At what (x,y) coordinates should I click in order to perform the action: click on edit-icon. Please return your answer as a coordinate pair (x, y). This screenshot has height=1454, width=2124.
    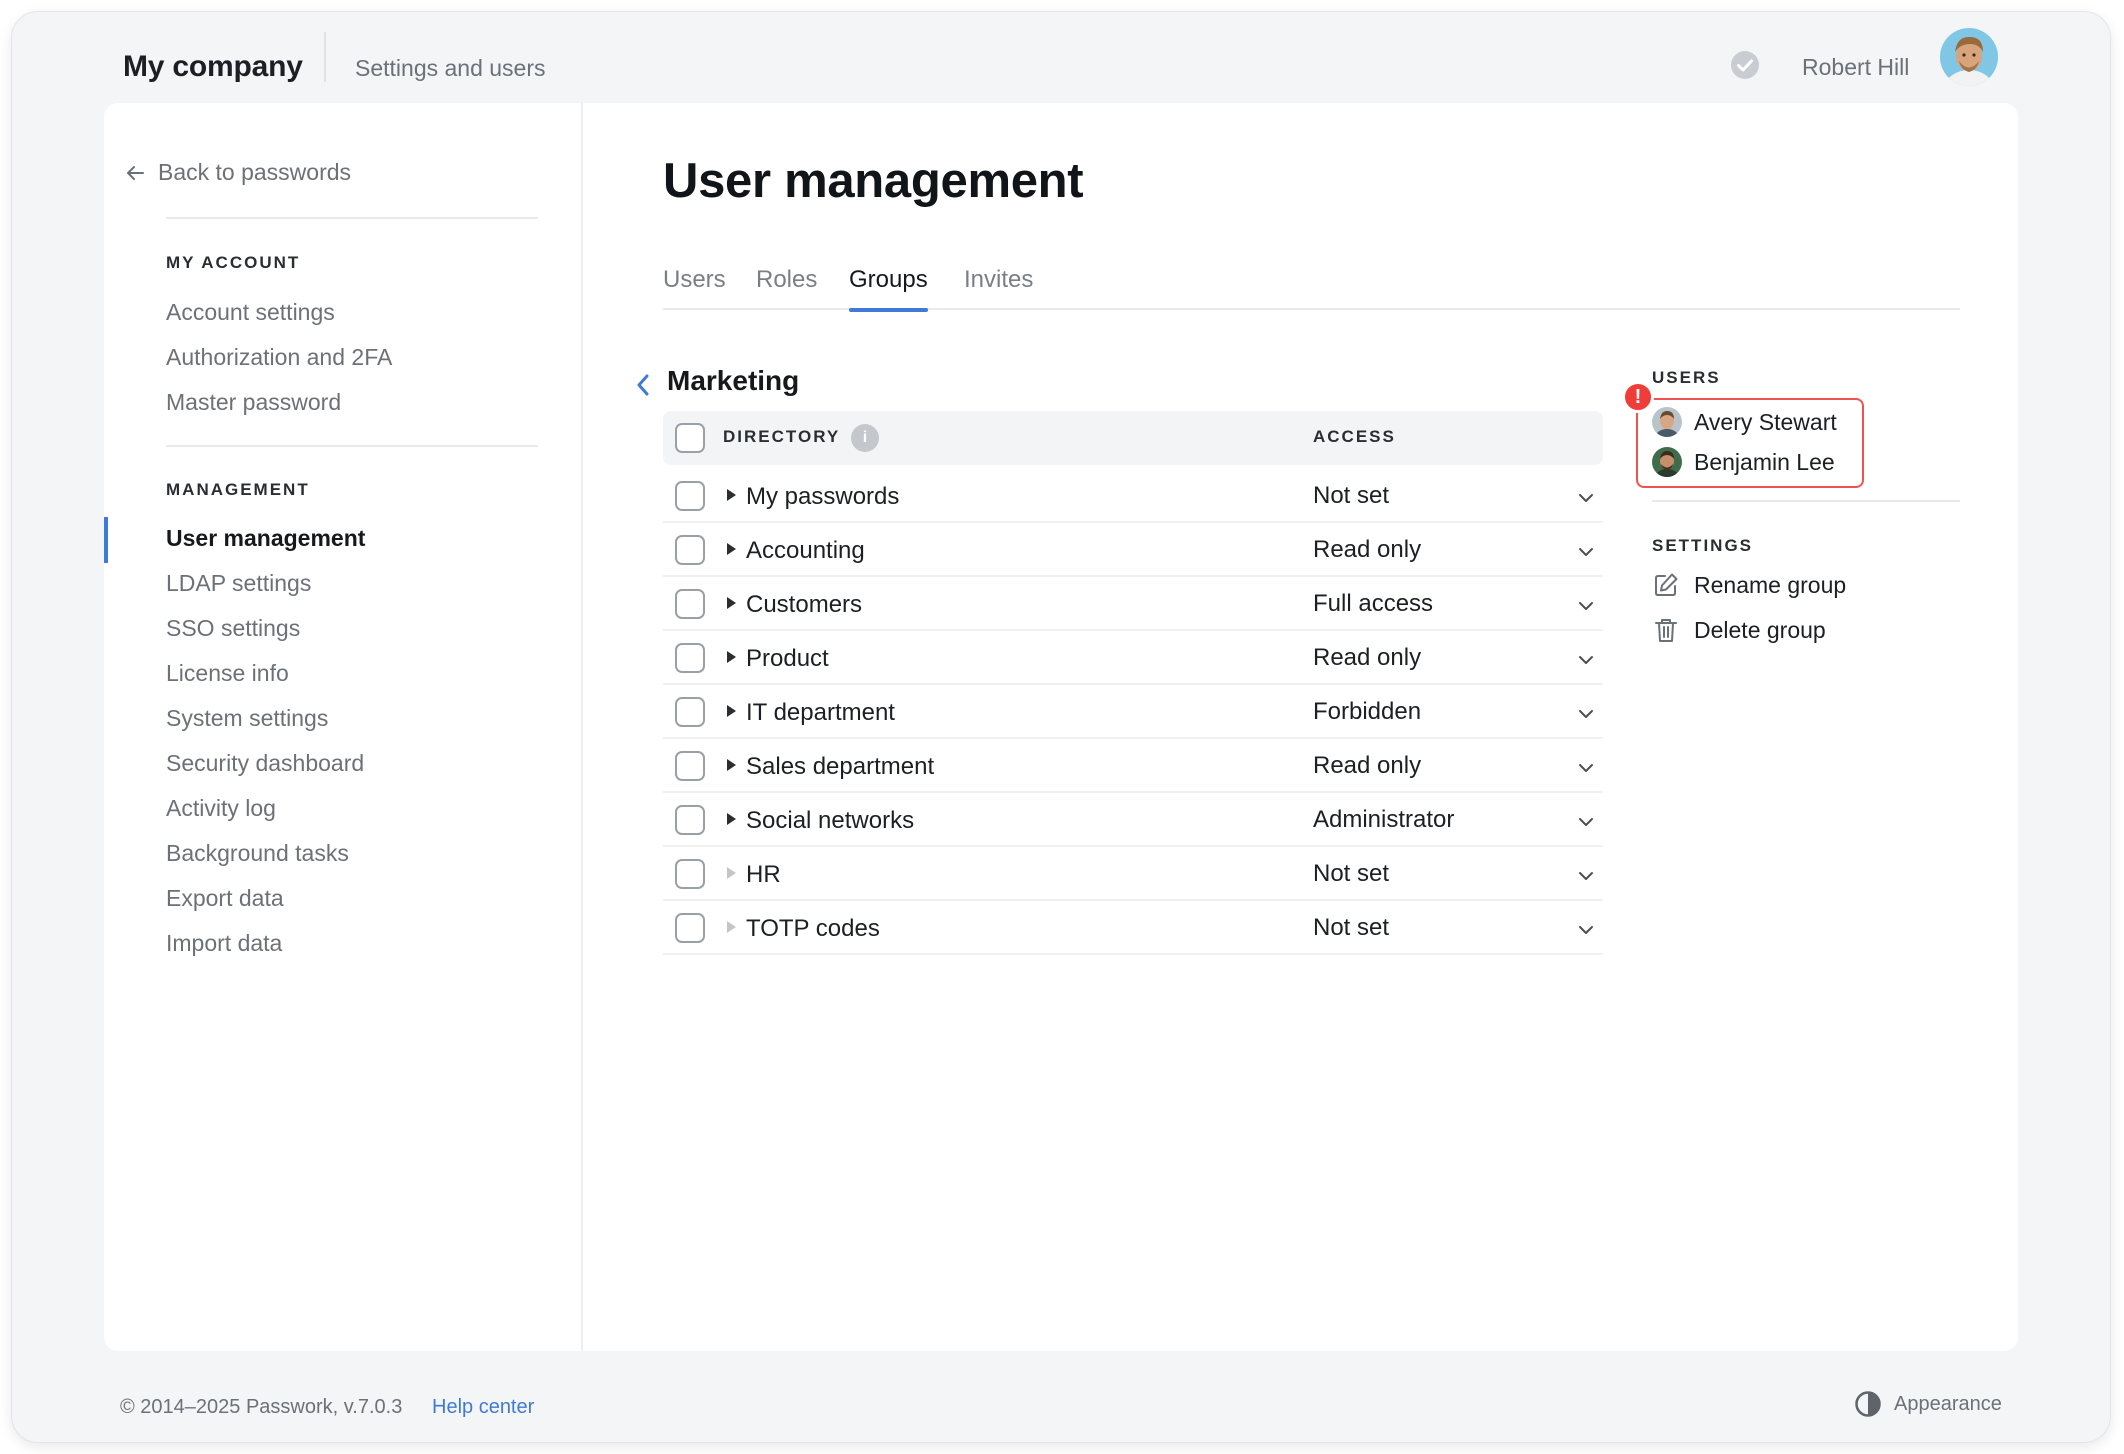
    Looking at the image, I should click on (1666, 584).